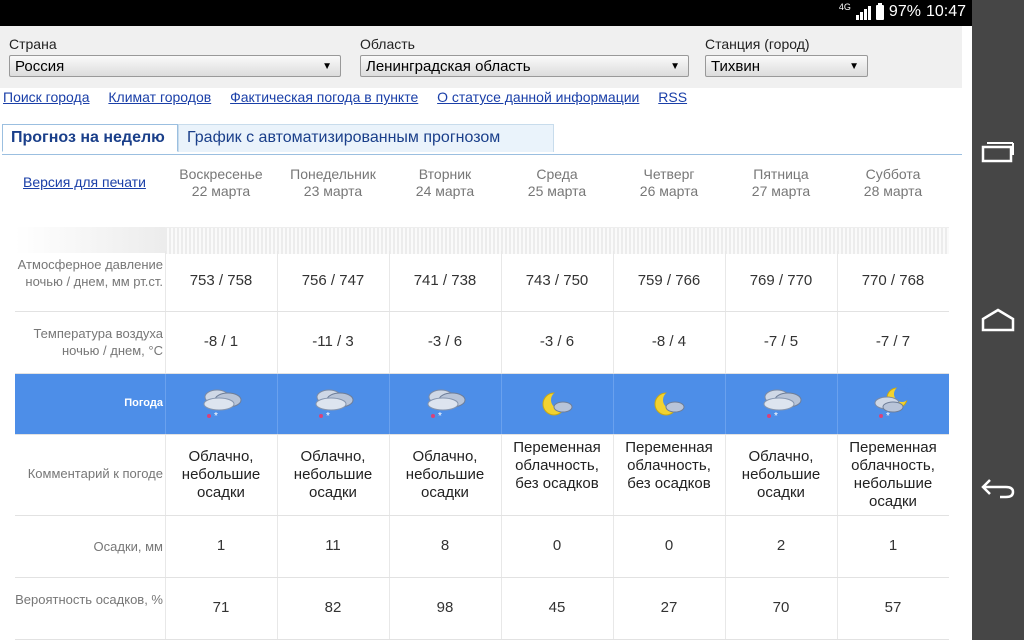 The height and width of the screenshot is (640, 1024). I want to click on moon-cloud-snow-icon: *, so click(893, 403).